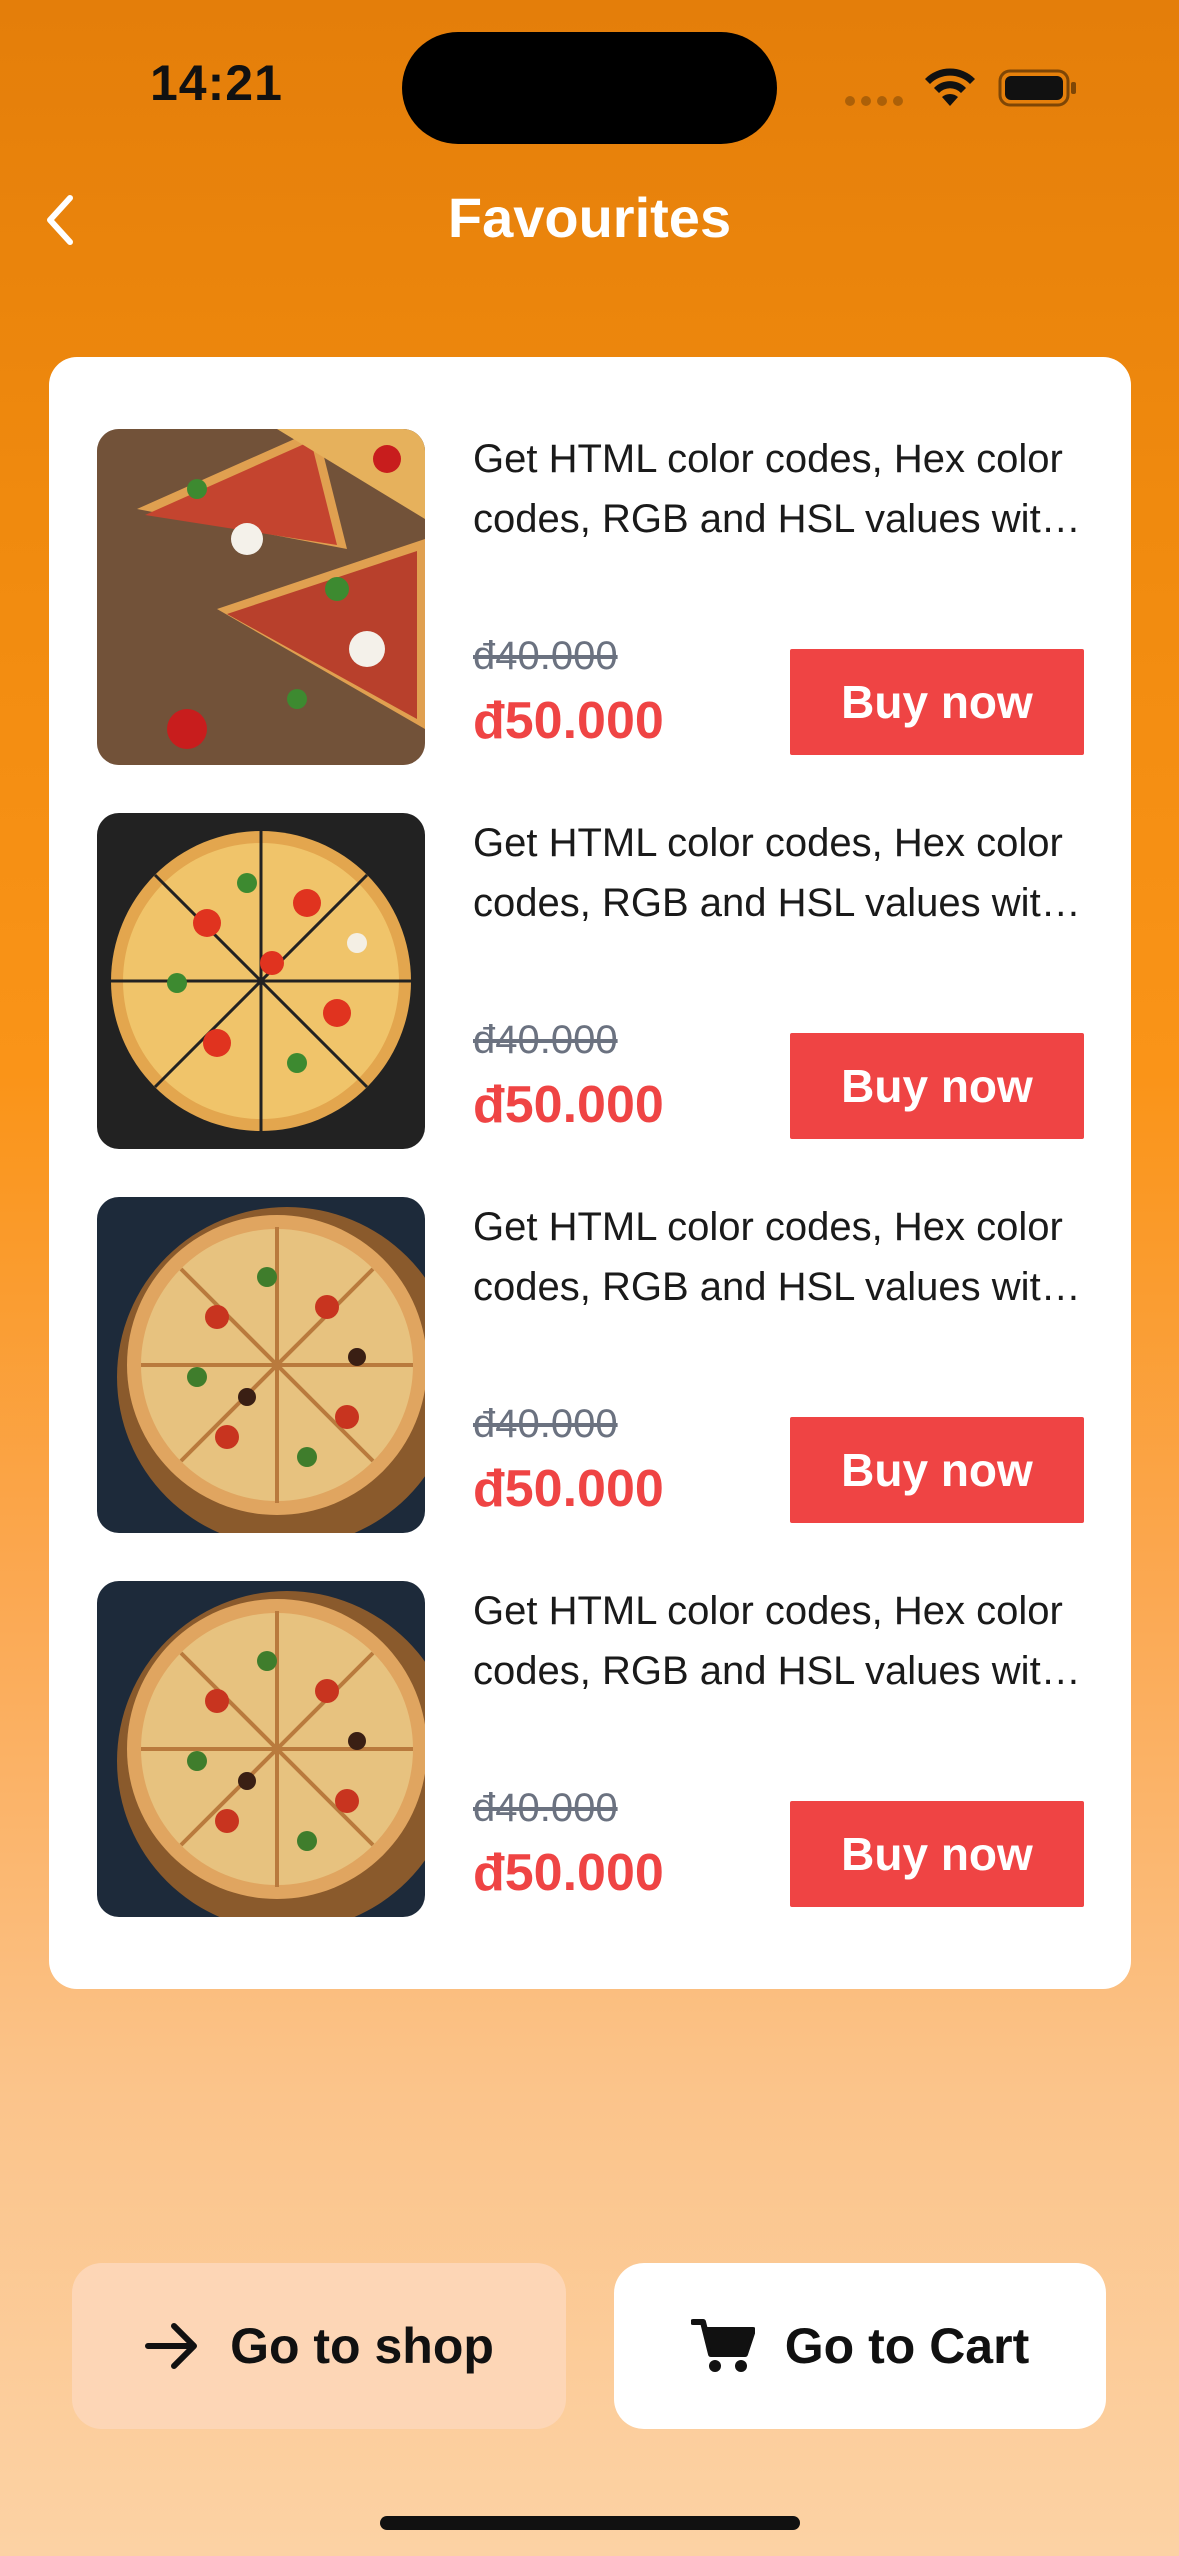 The width and height of the screenshot is (1179, 2556). I want to click on dynamic-island, so click(589, 88).